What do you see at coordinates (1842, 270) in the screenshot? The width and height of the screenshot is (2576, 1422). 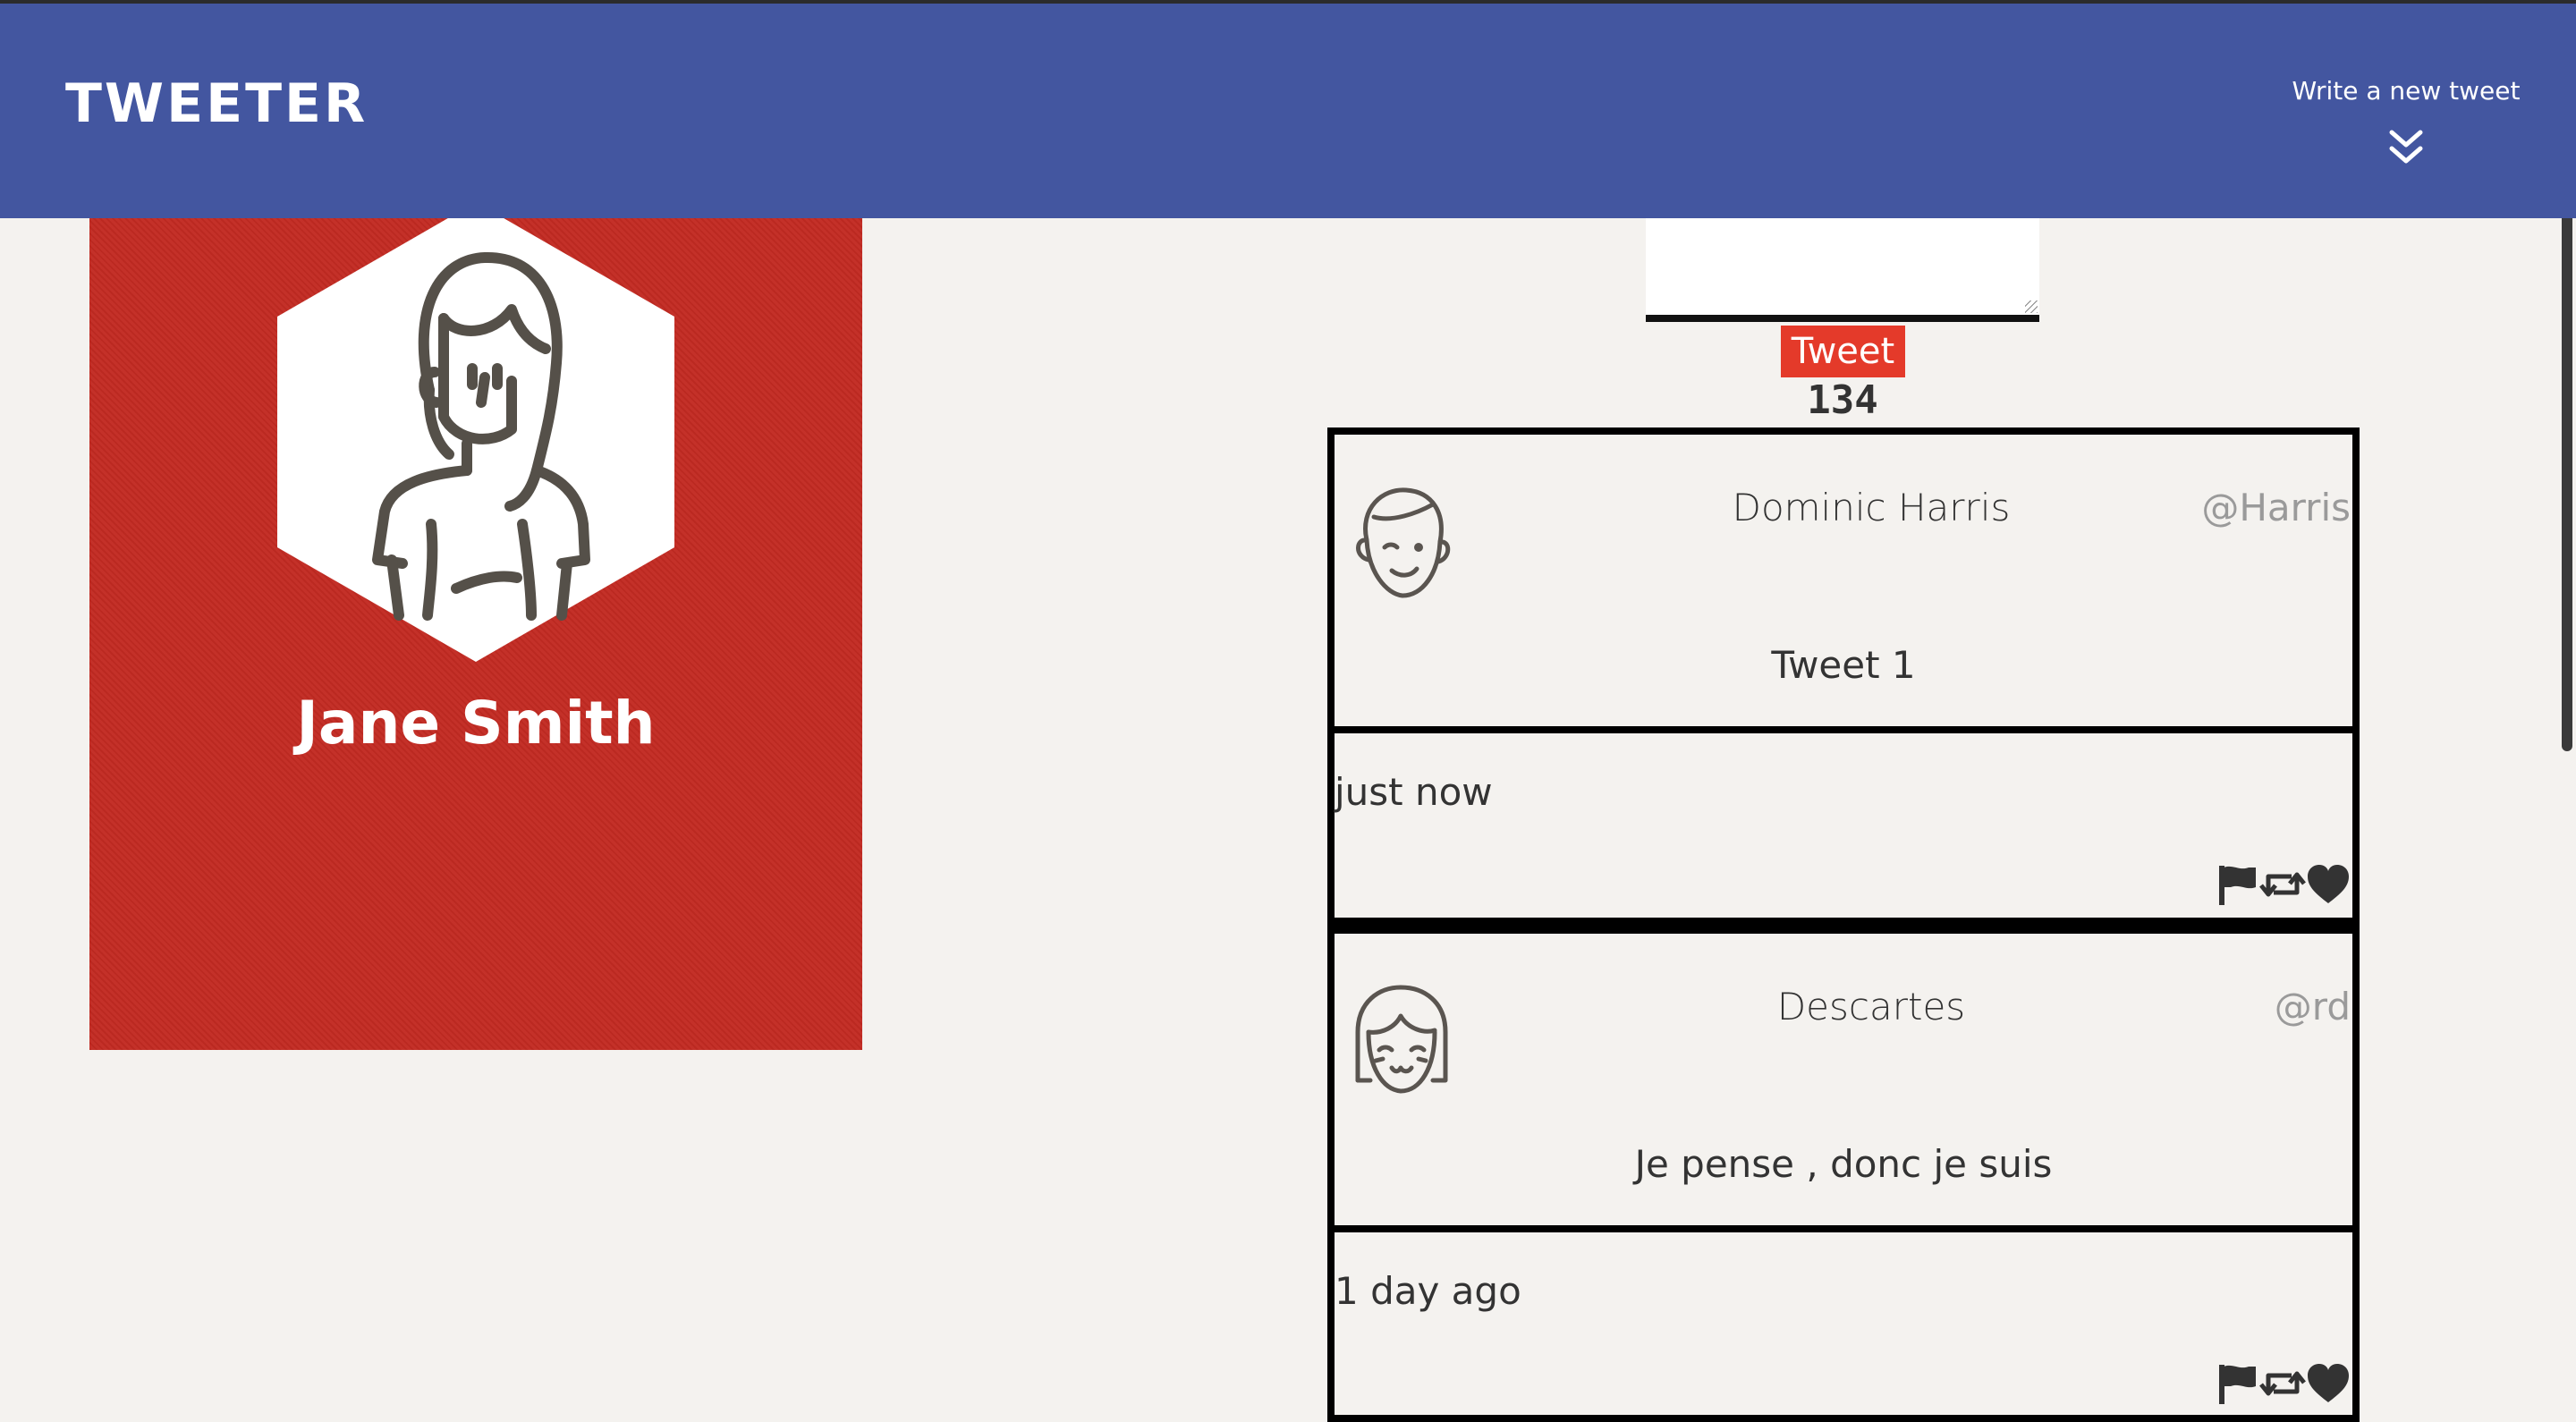 I see `tweet-compose-textarea` at bounding box center [1842, 270].